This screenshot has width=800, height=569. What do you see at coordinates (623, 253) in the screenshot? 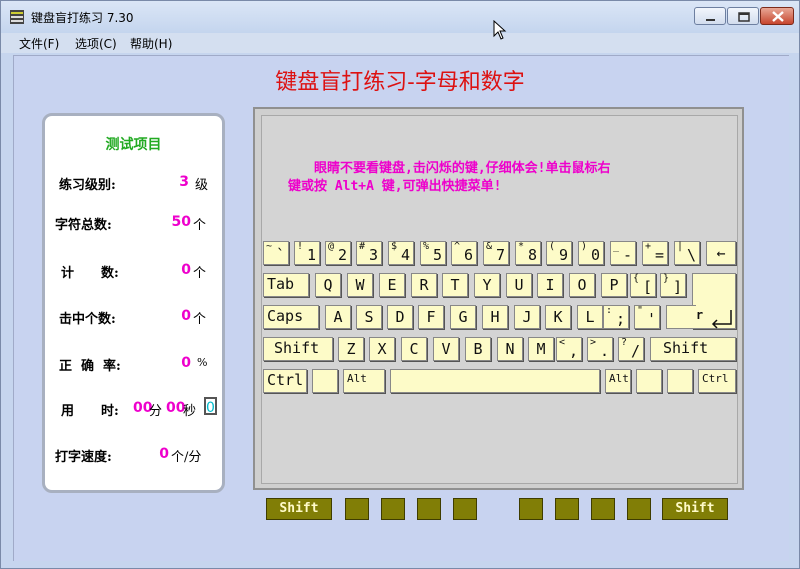
I see `key-minus: _ -` at bounding box center [623, 253].